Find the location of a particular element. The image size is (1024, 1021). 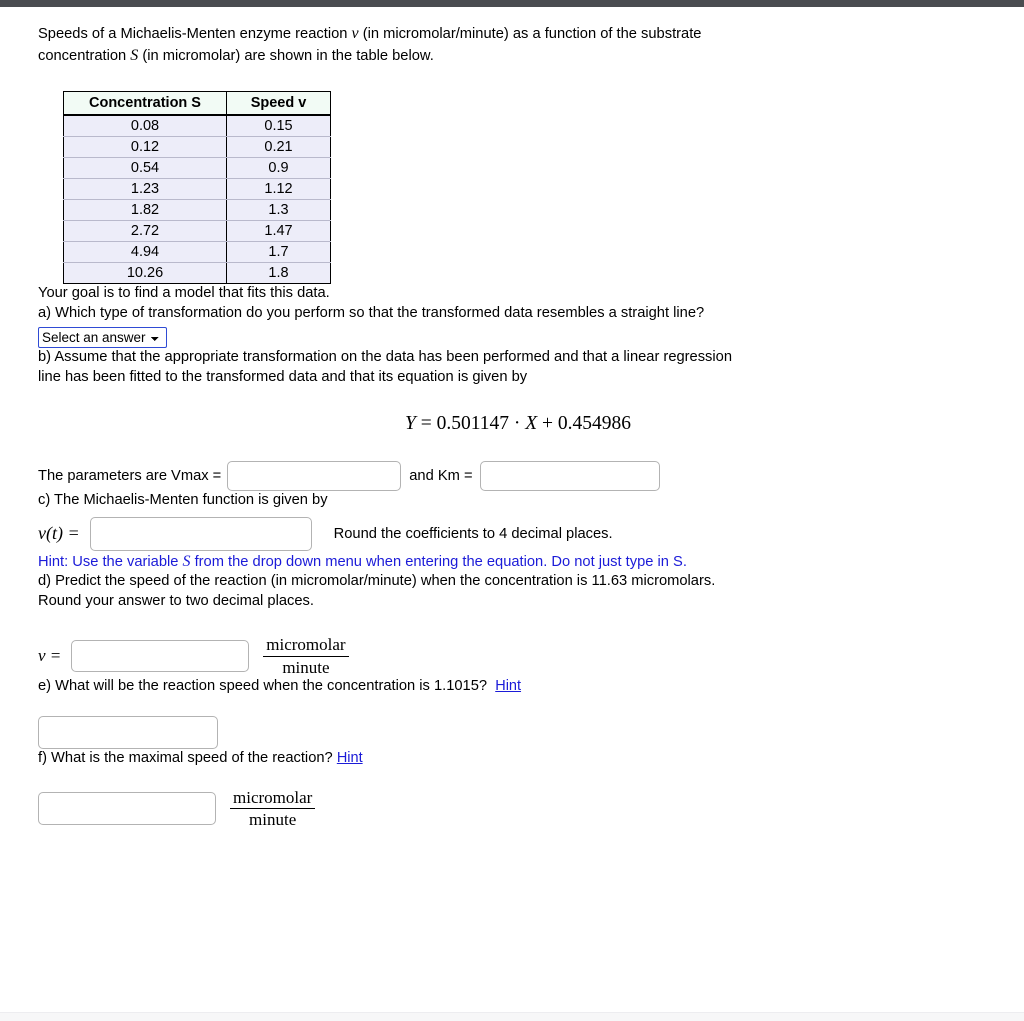

table-row: 2.72 1.47 is located at coordinates (197, 231).